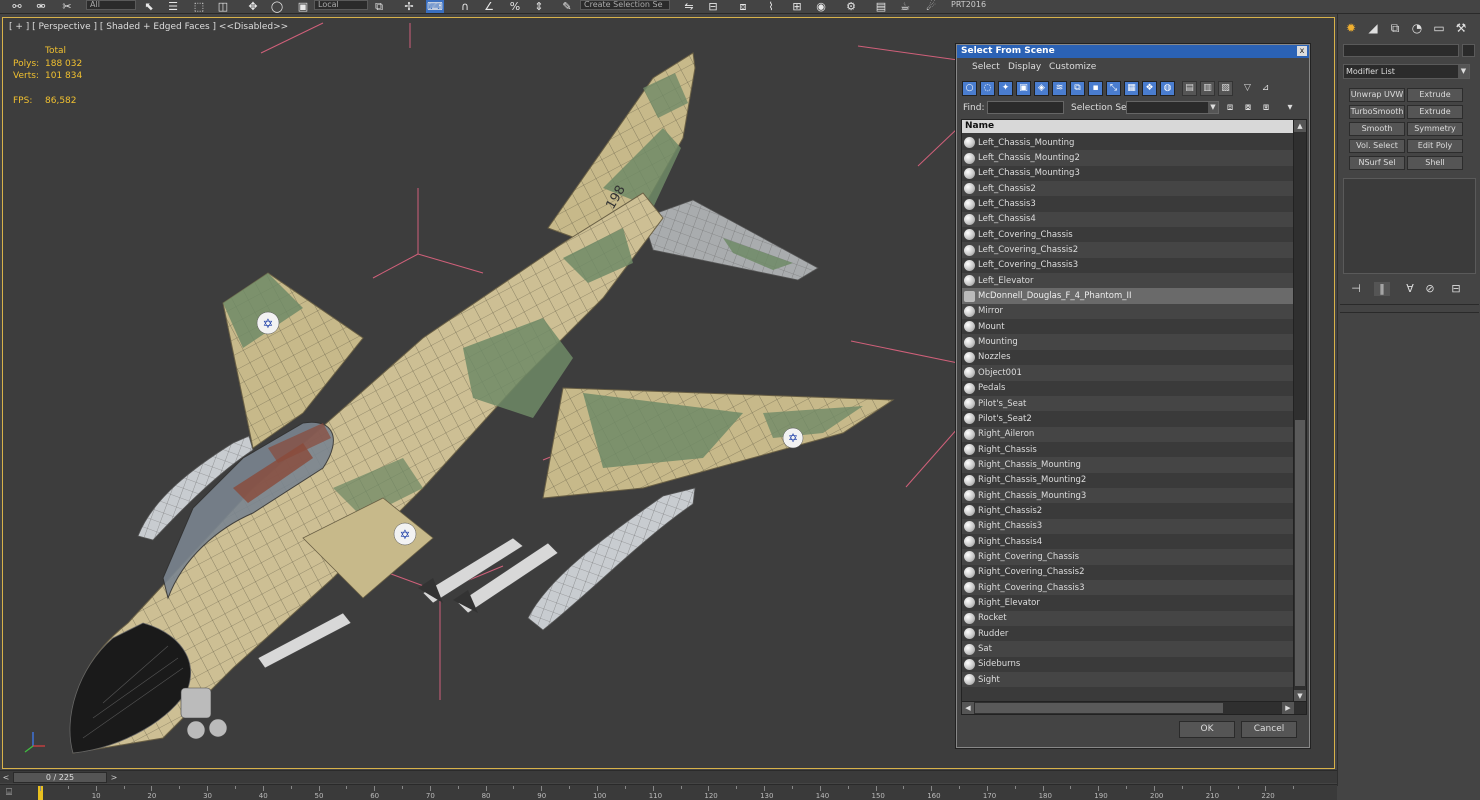  Describe the element at coordinates (625, 5) in the screenshot. I see `named-selection-sets-dropdown: Create Selection Se` at that location.